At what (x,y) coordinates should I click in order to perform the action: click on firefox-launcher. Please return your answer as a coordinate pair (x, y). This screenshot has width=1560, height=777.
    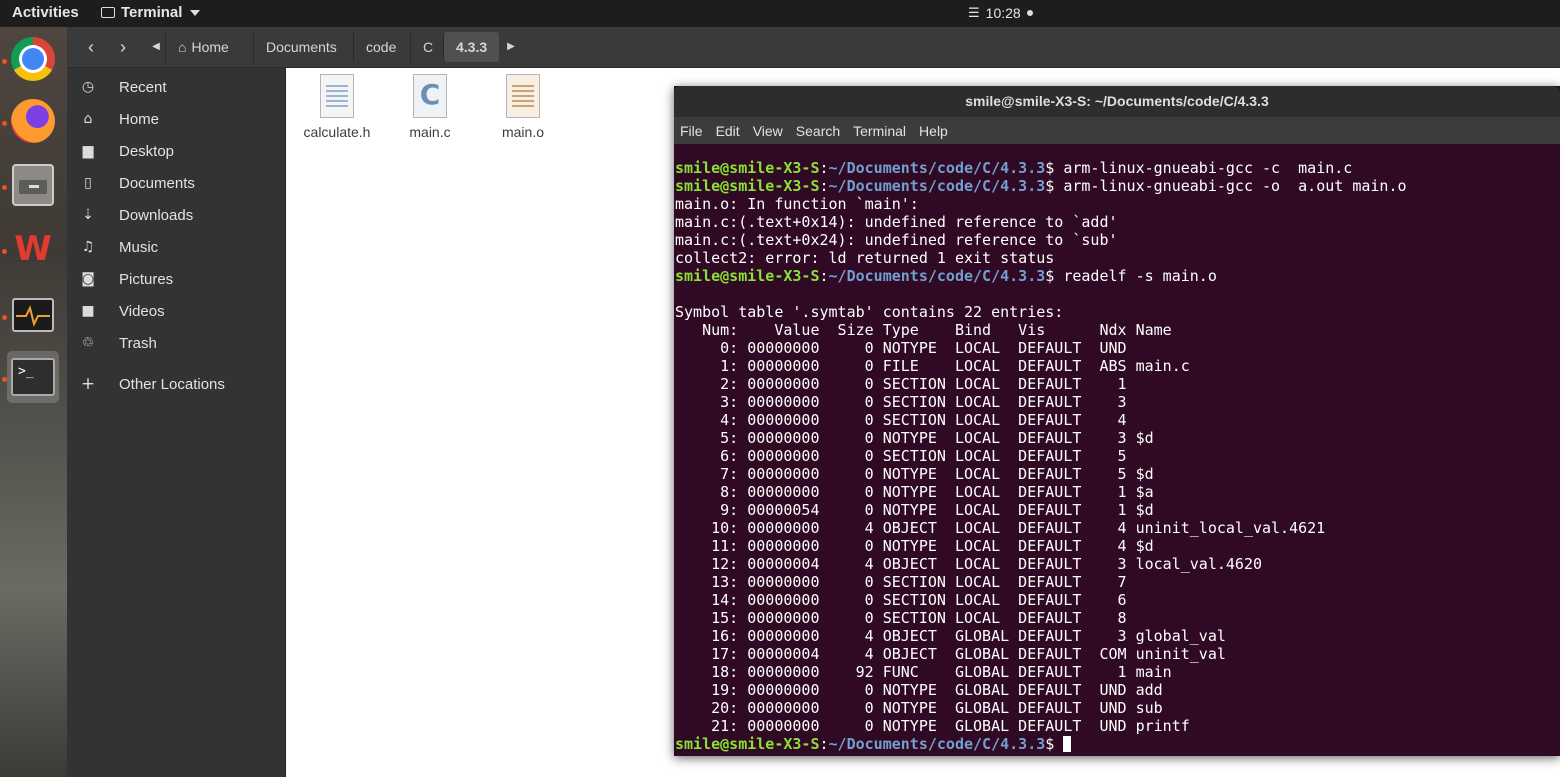
    Looking at the image, I should click on (33, 121).